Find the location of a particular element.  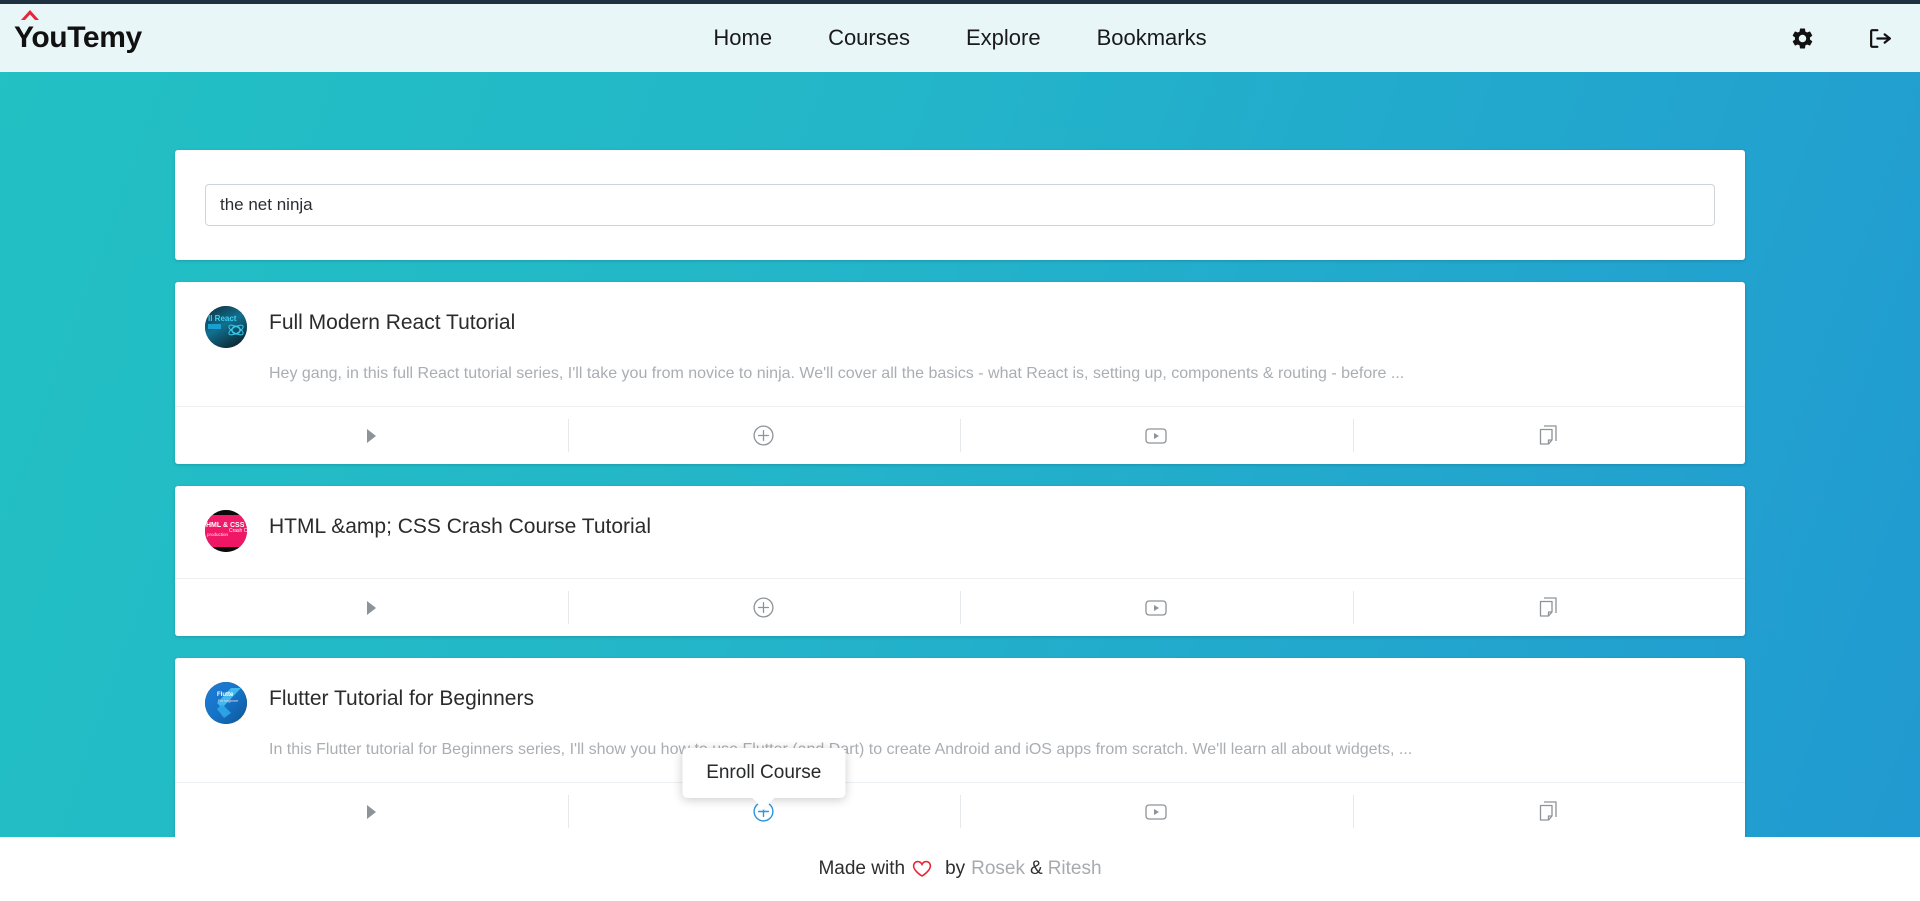

footer: Made with by Rosek & Ritesh is located at coordinates (960, 869).